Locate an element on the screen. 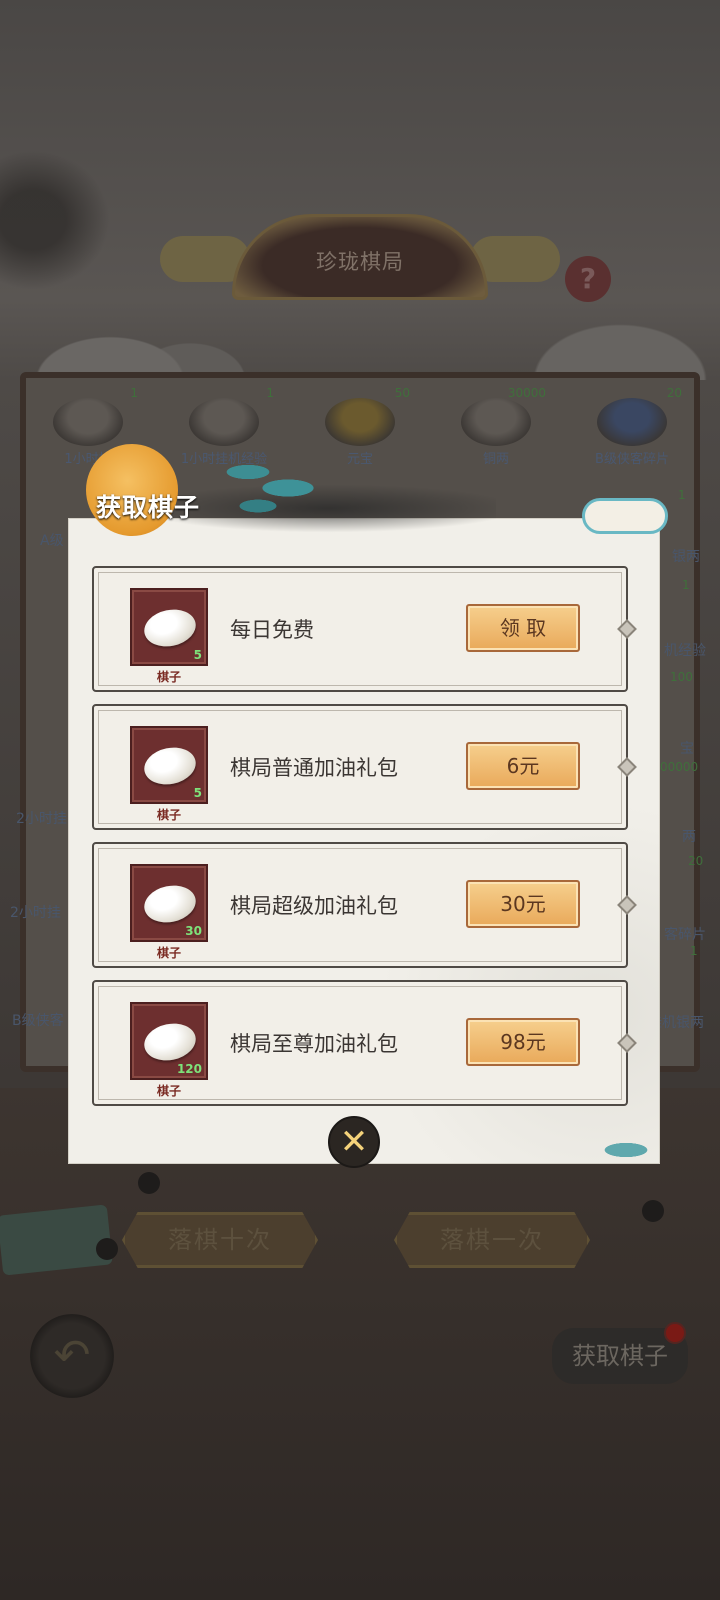  reward-name: 宝 is located at coordinates (687, 749).